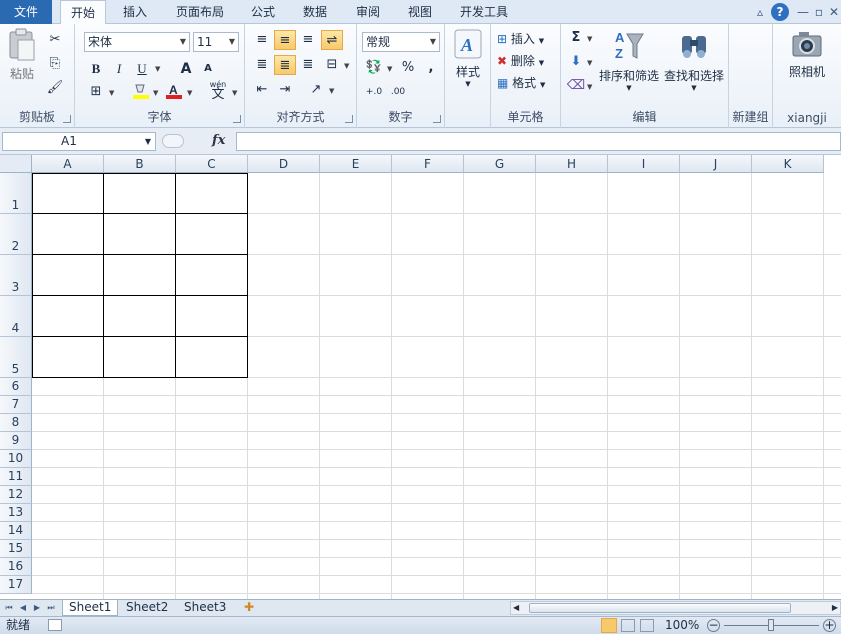  What do you see at coordinates (285, 40) in the screenshot?
I see `align-middle-icon: ≡` at bounding box center [285, 40].